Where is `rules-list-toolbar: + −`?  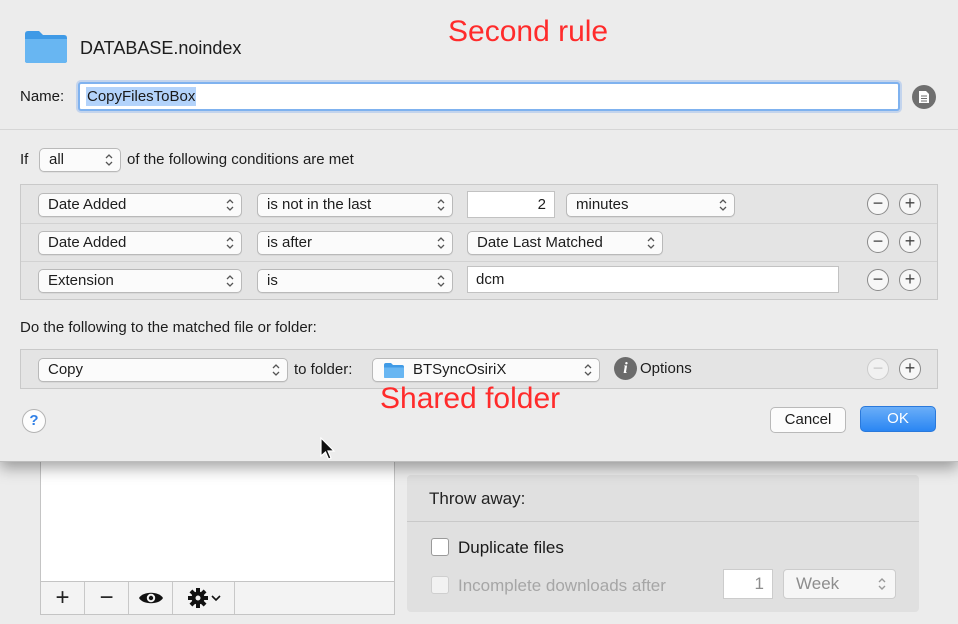
rules-list-toolbar: + − is located at coordinates (217, 598).